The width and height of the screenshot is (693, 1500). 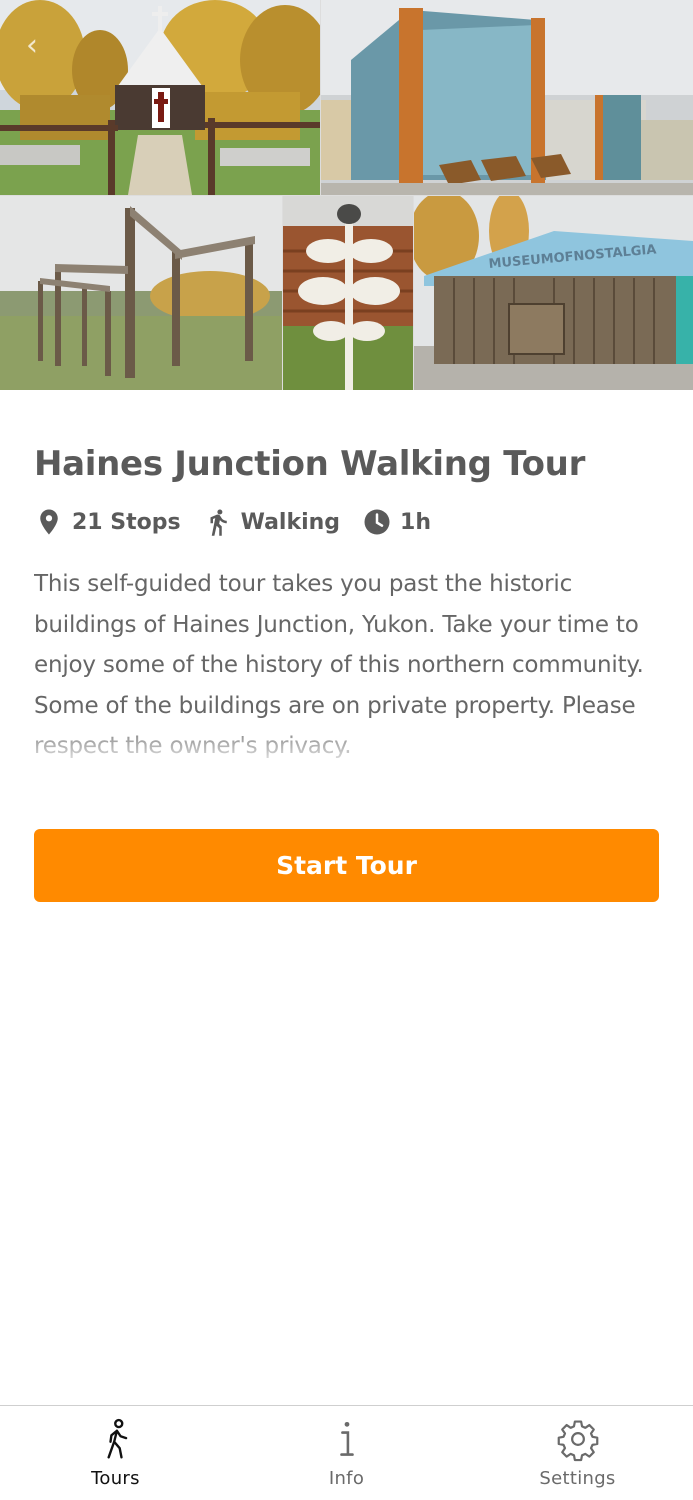 I want to click on nav-tab-settings: Settings, so click(x=577, y=1453).